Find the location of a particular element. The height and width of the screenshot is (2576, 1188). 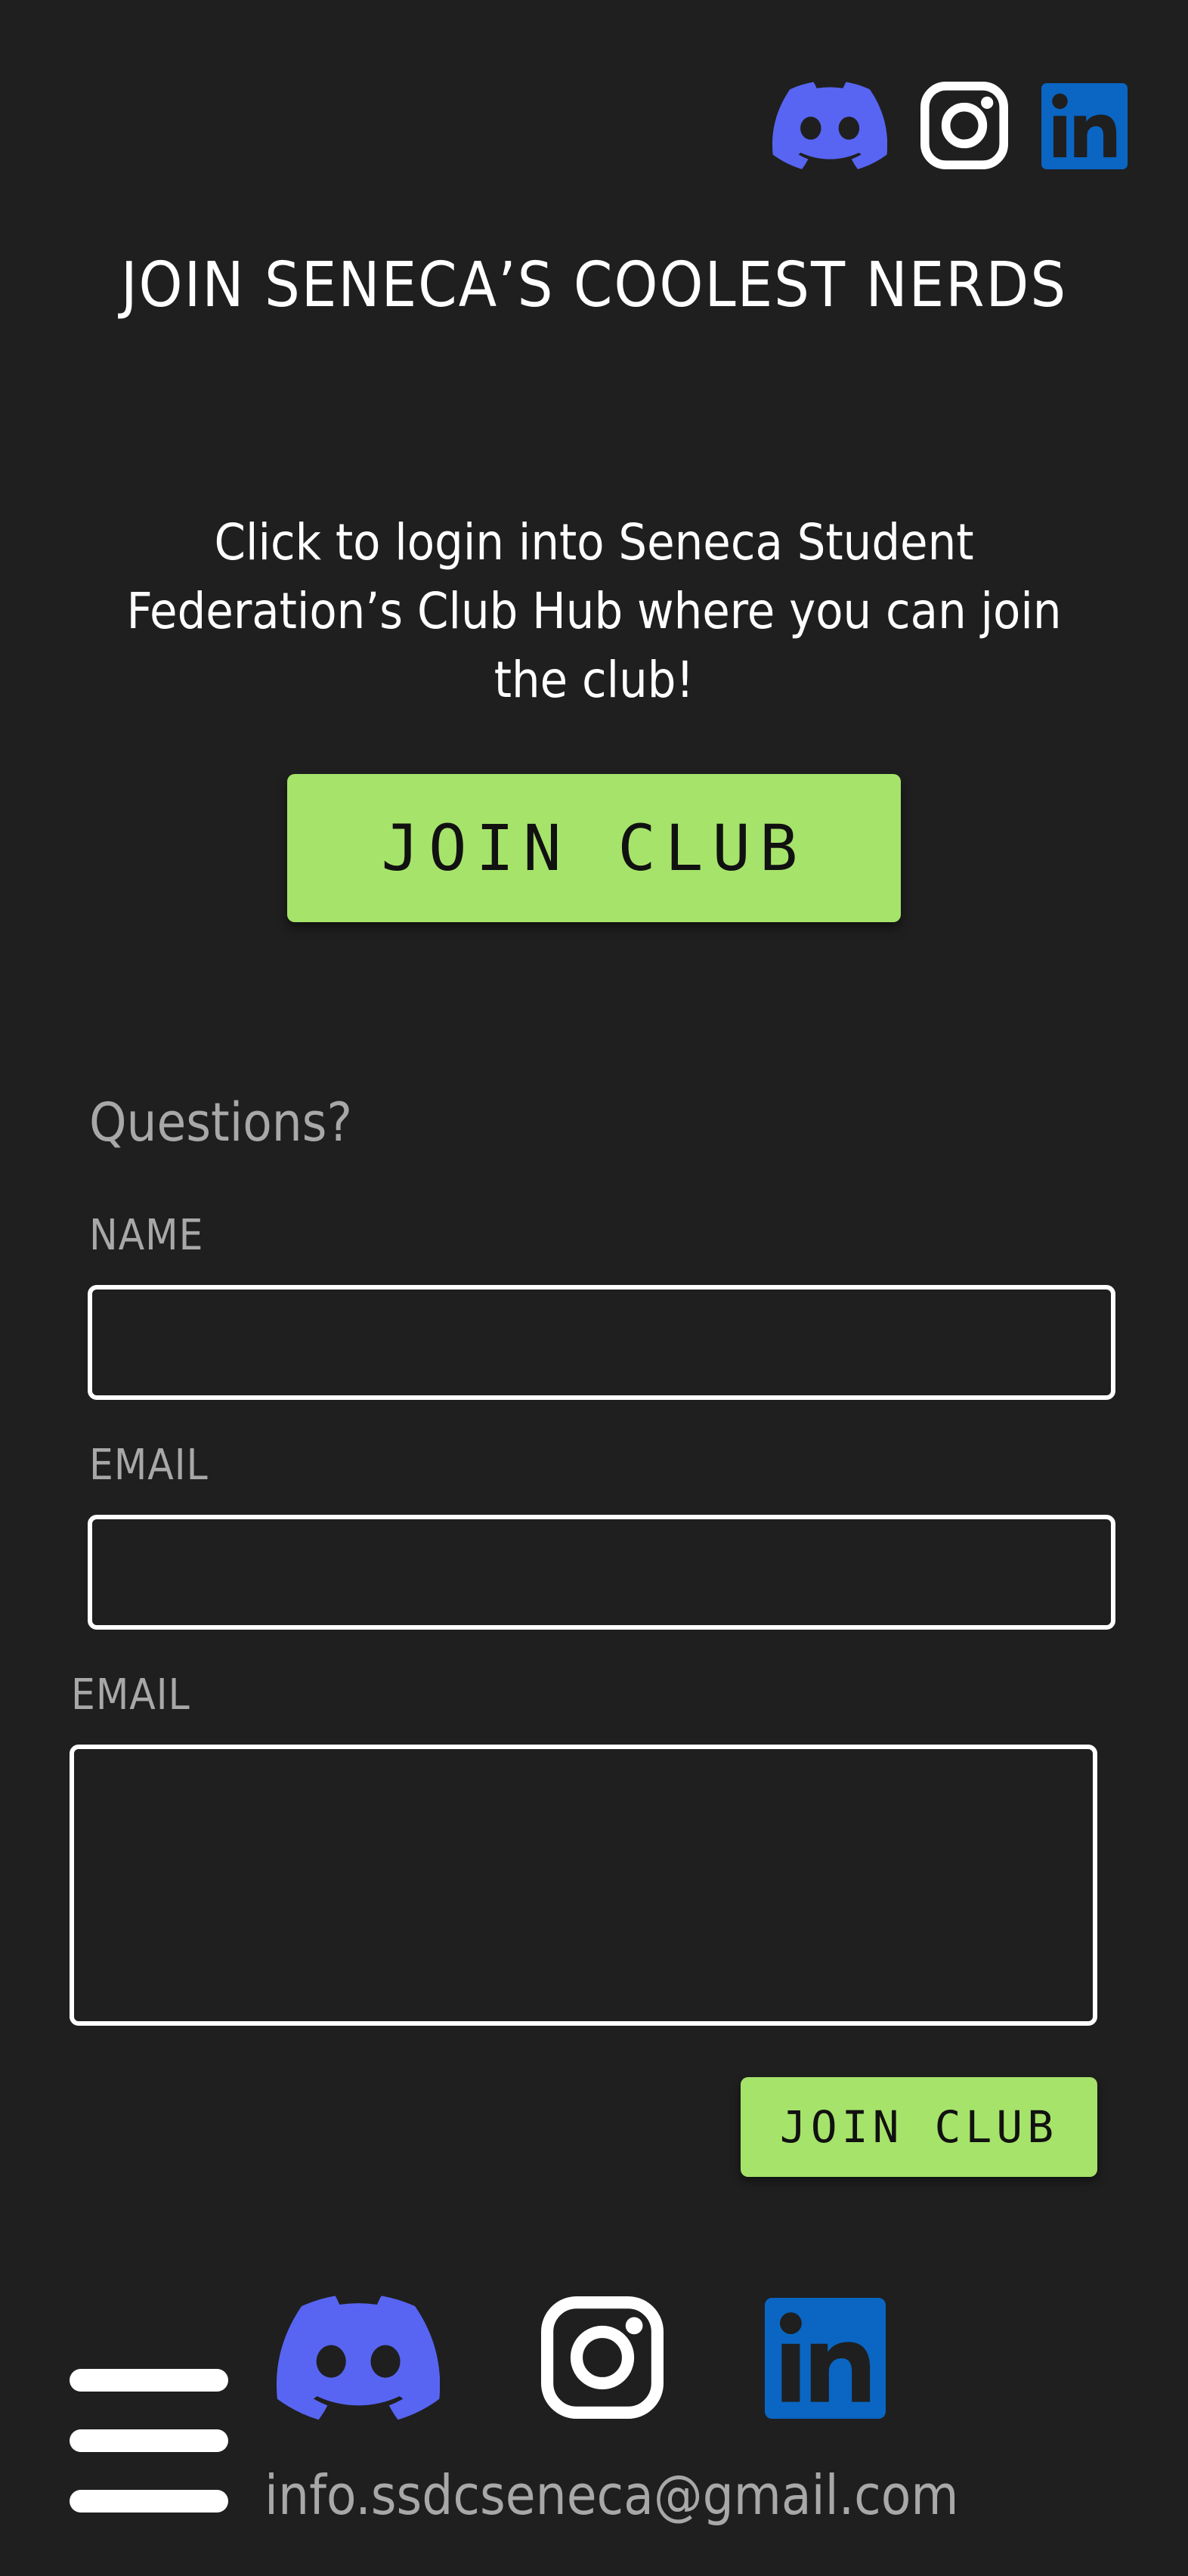

submit-button: JOIN CLUB is located at coordinates (919, 2127).